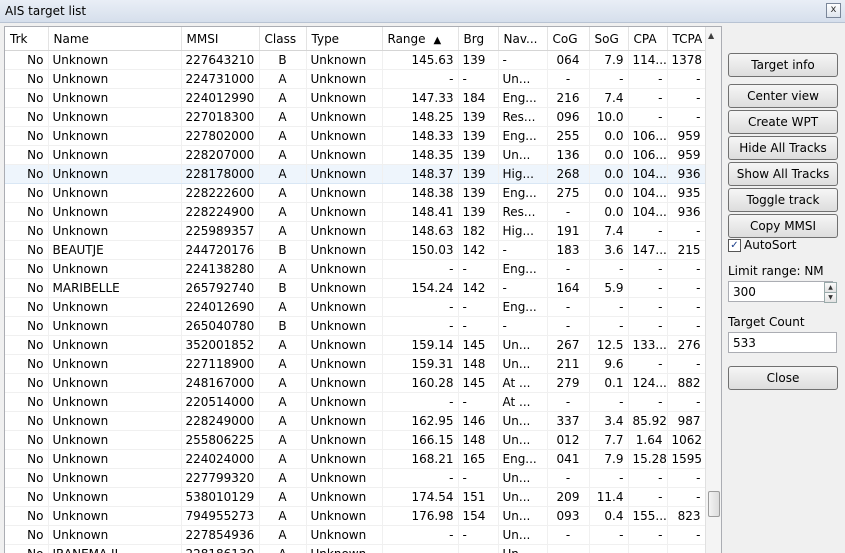  What do you see at coordinates (770, 245) in the screenshot?
I see `autosort-label: AutoSort` at bounding box center [770, 245].